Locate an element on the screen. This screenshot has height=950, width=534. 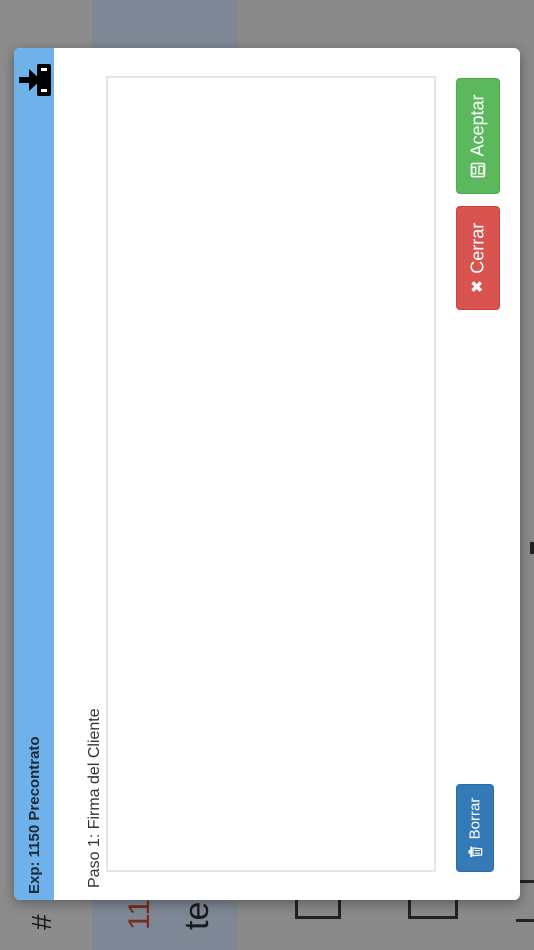
accept-button: Aceptar is located at coordinates (478, 136).